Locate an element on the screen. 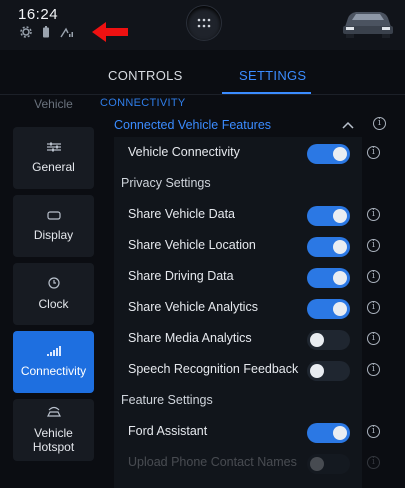 Image resolution: width=405 pixels, height=488 pixels. setting-row-ford-assistant: Ford Assistant i is located at coordinates (247, 431).